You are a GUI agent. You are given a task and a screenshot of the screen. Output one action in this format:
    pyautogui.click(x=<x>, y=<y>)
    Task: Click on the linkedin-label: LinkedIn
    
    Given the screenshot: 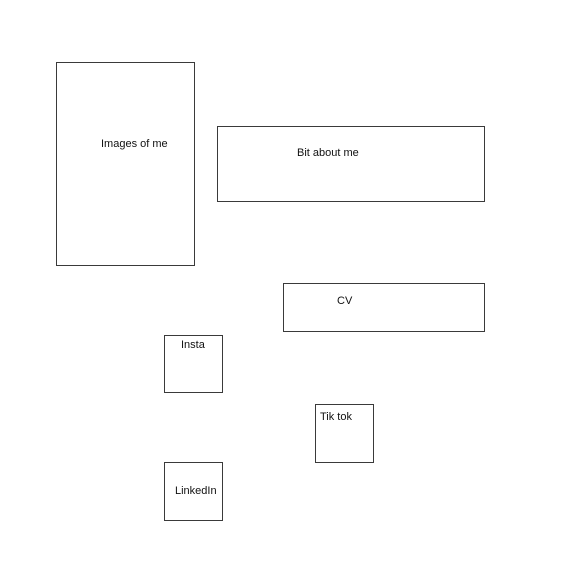 What is the action you would take?
    pyautogui.click(x=196, y=491)
    